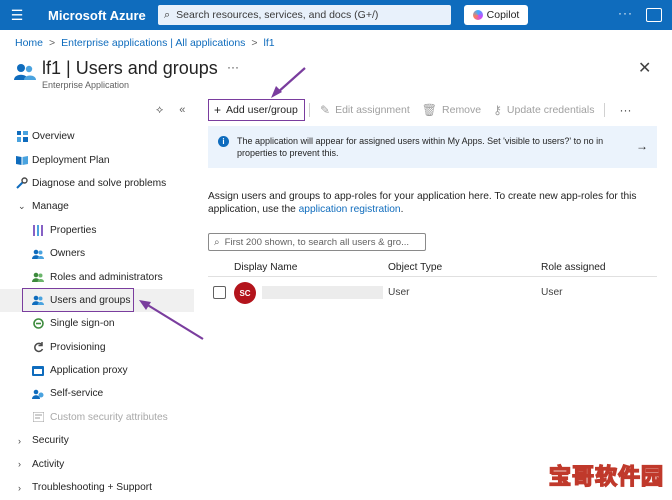 The height and width of the screenshot is (500, 672). What do you see at coordinates (38, 394) in the screenshot?
I see `self-service-icon` at bounding box center [38, 394].